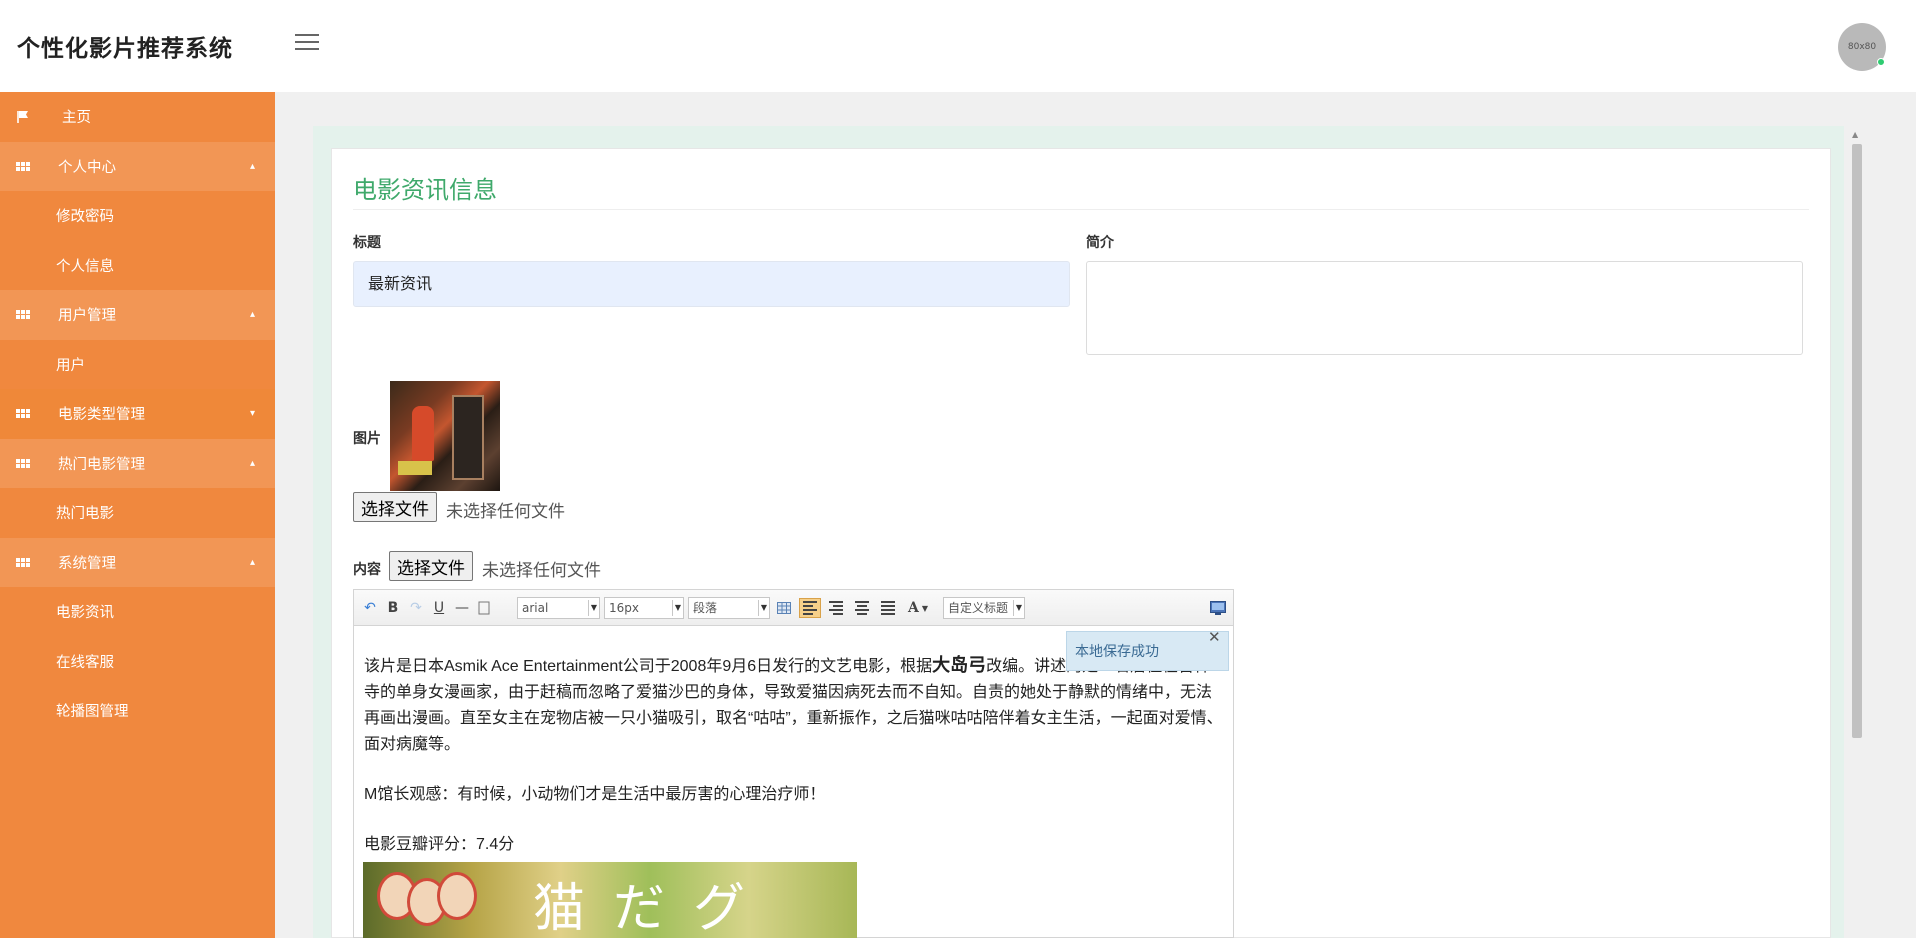  Describe the element at coordinates (1218, 608) in the screenshot. I see `fullscreen-icon` at that location.